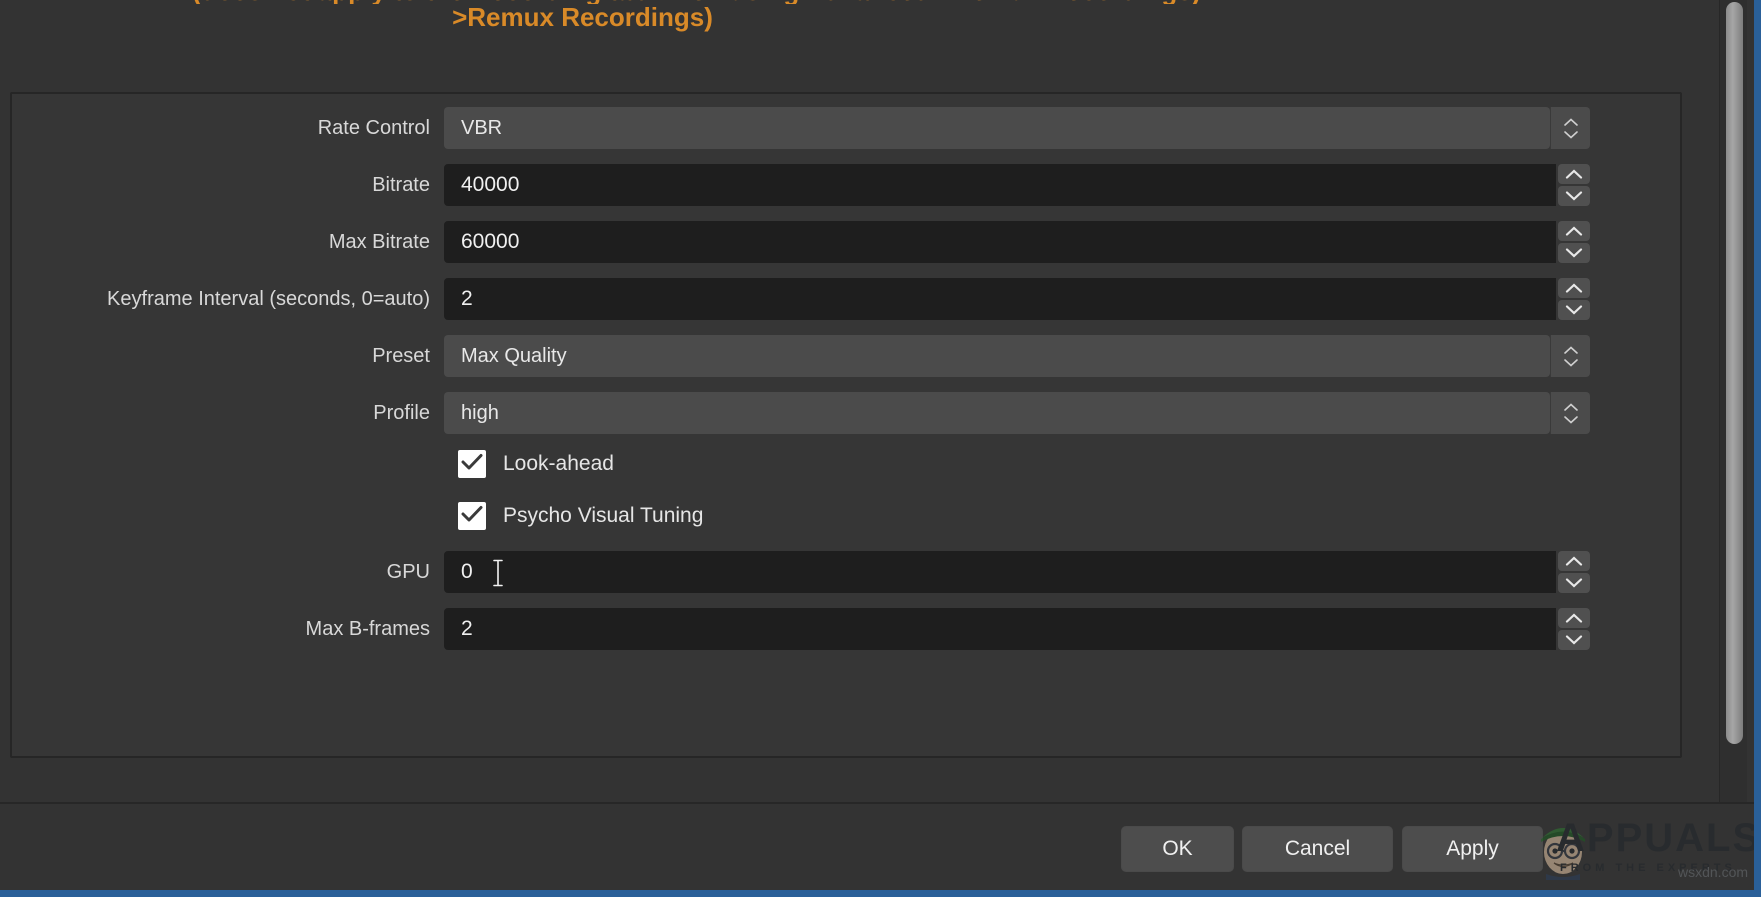 The width and height of the screenshot is (1761, 897). I want to click on form-row-bitrate: Bitrate 40000, so click(846, 185).